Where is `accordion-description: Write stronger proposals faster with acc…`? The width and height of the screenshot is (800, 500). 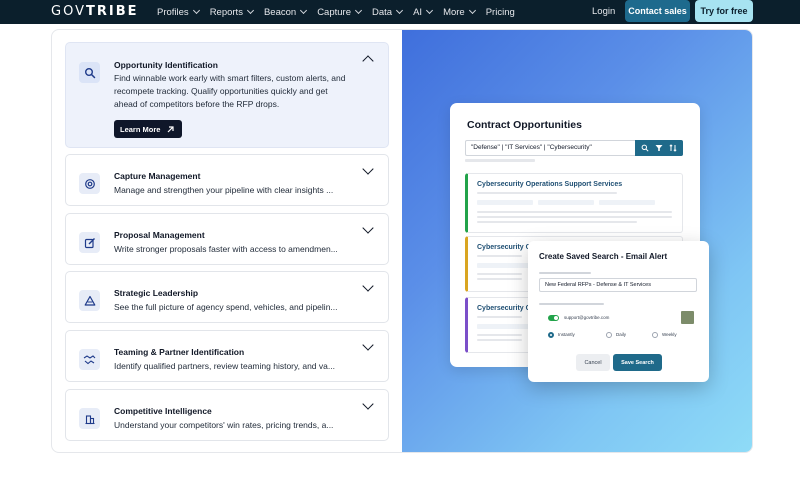
accordion-description: Write stronger proposals faster with acc… is located at coordinates (226, 249).